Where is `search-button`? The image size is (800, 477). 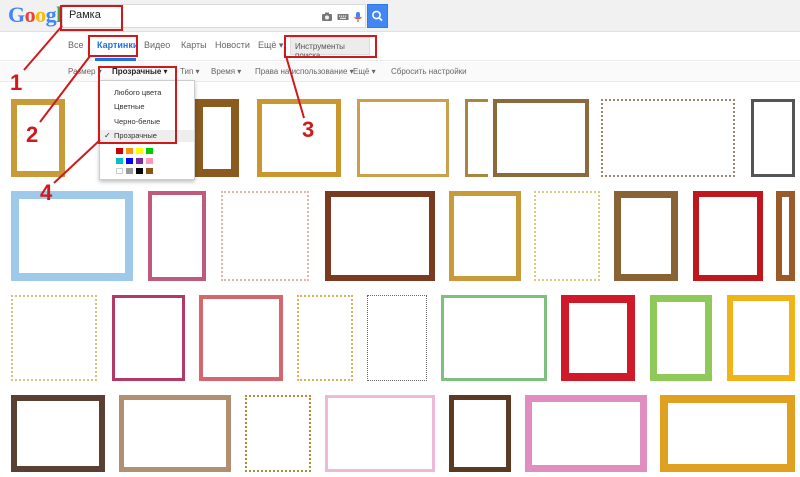 search-button is located at coordinates (377, 16).